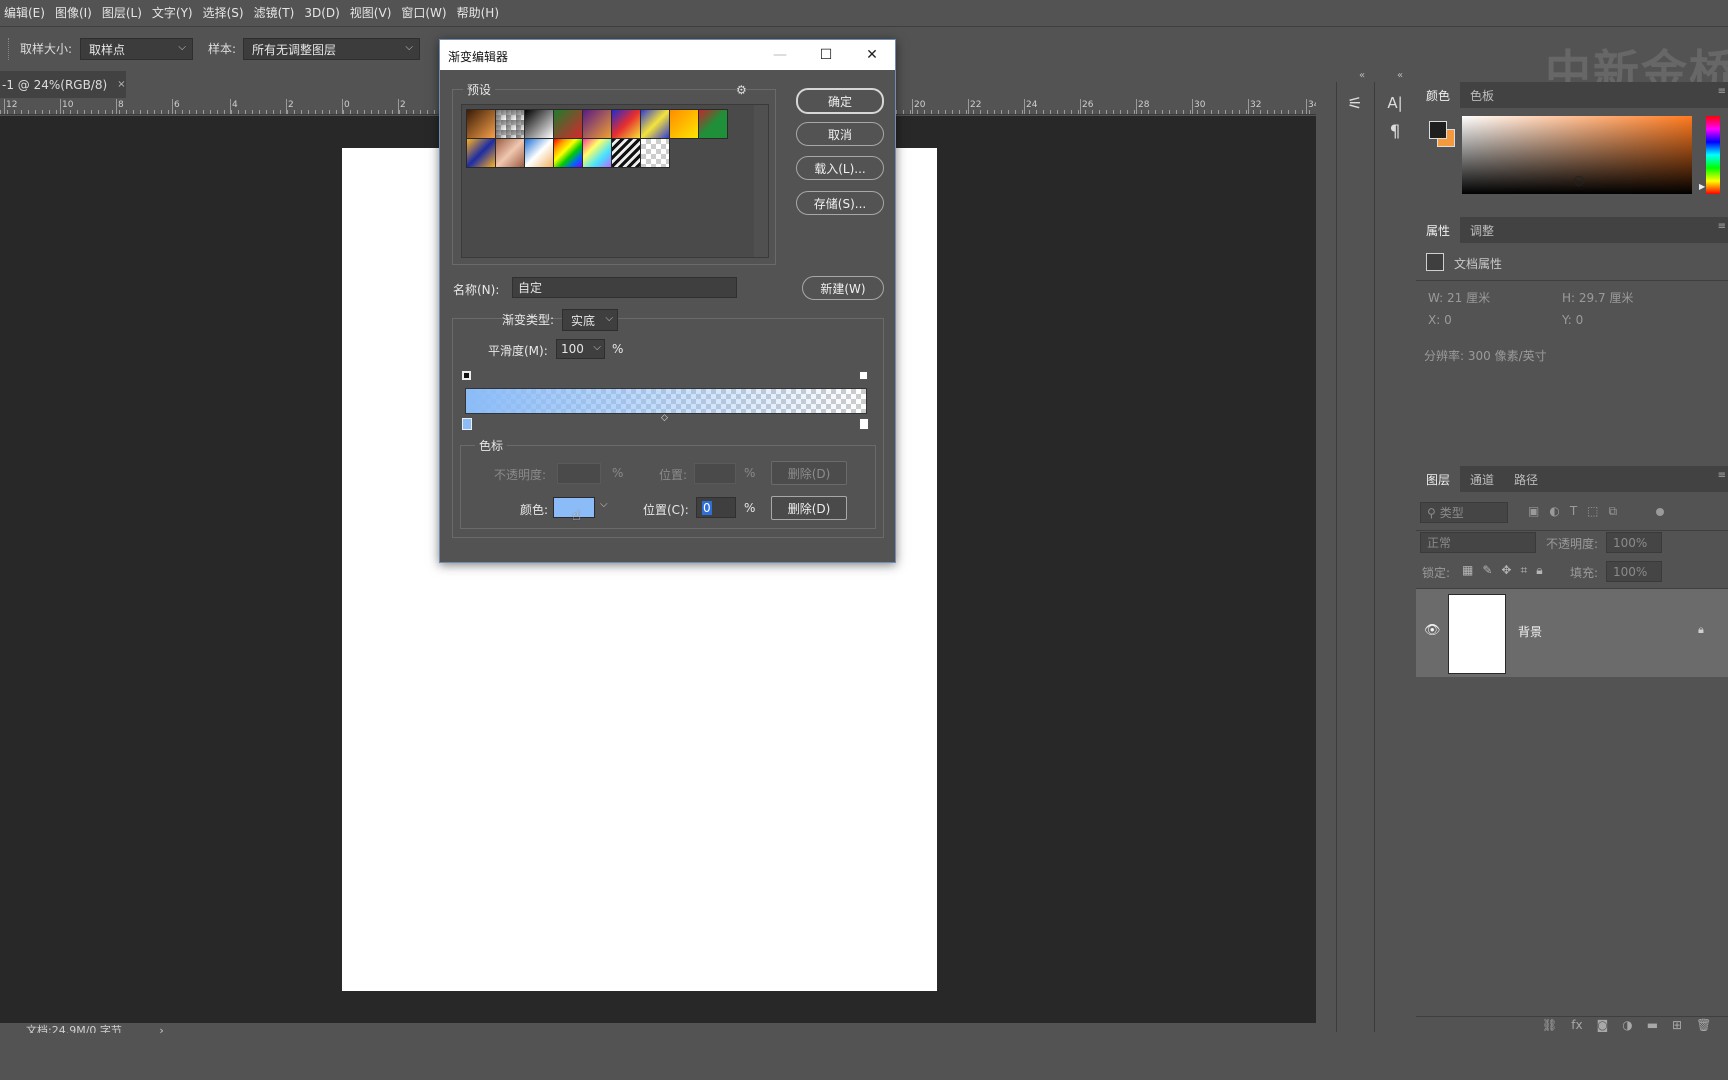 The height and width of the screenshot is (1080, 1728). I want to click on tab-channels: 通道, so click(1482, 479).